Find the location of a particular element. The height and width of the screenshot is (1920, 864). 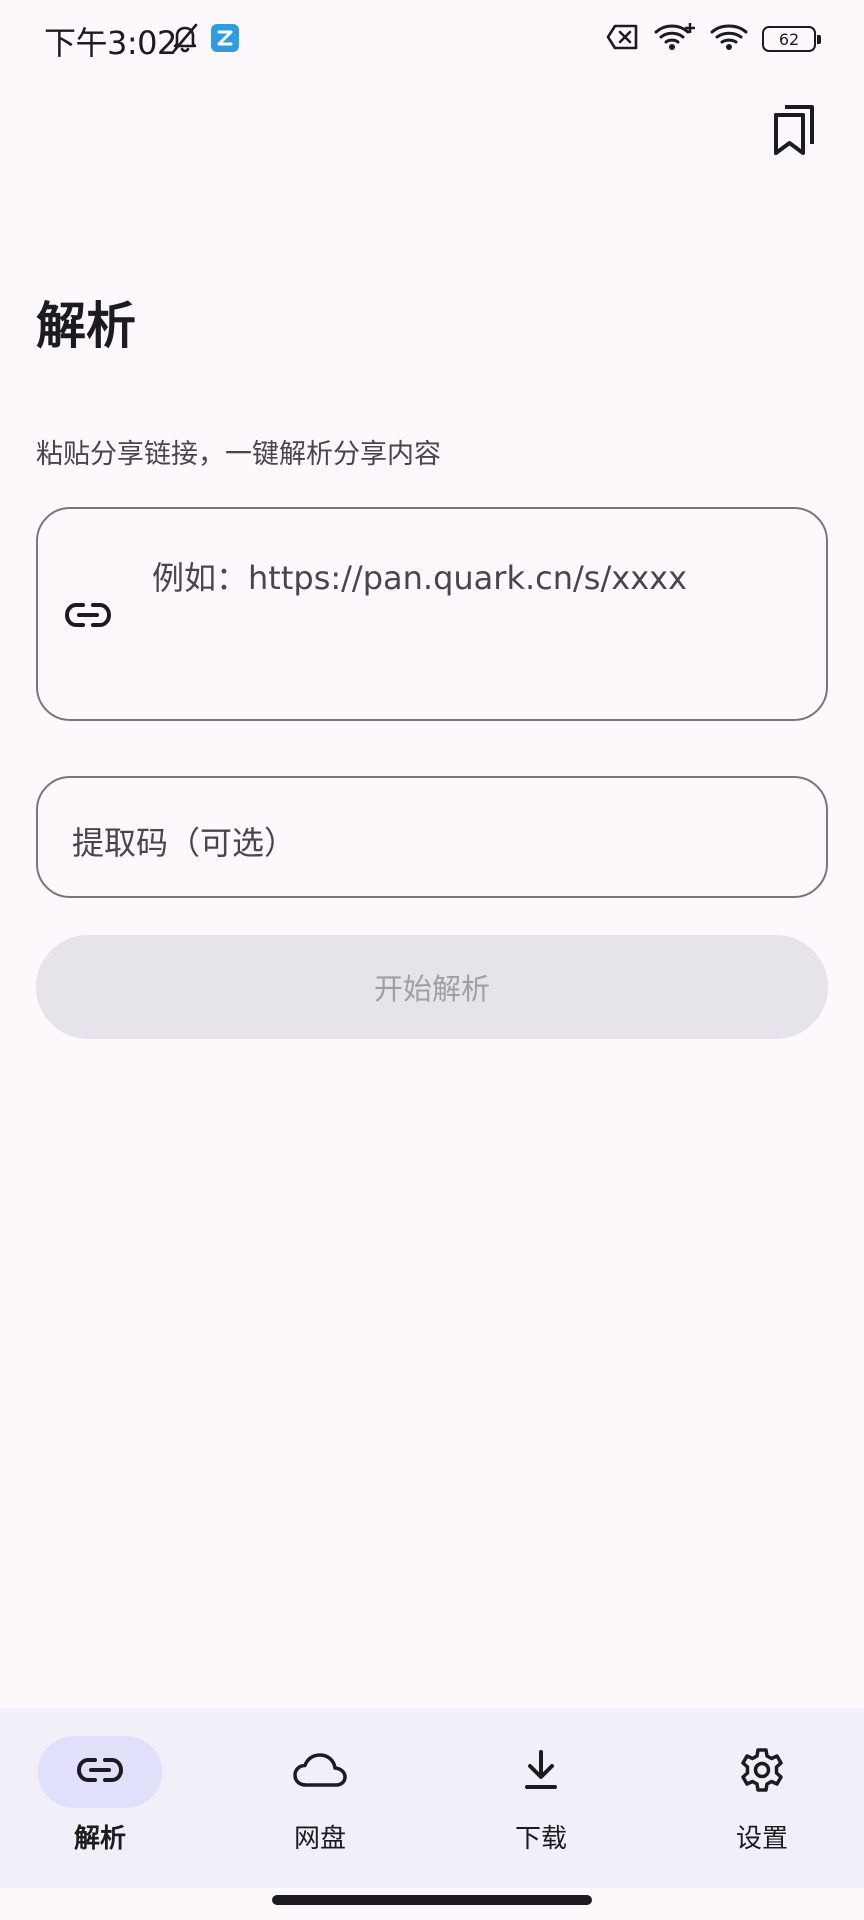

nav-active-indicator is located at coordinates (100, 1772).